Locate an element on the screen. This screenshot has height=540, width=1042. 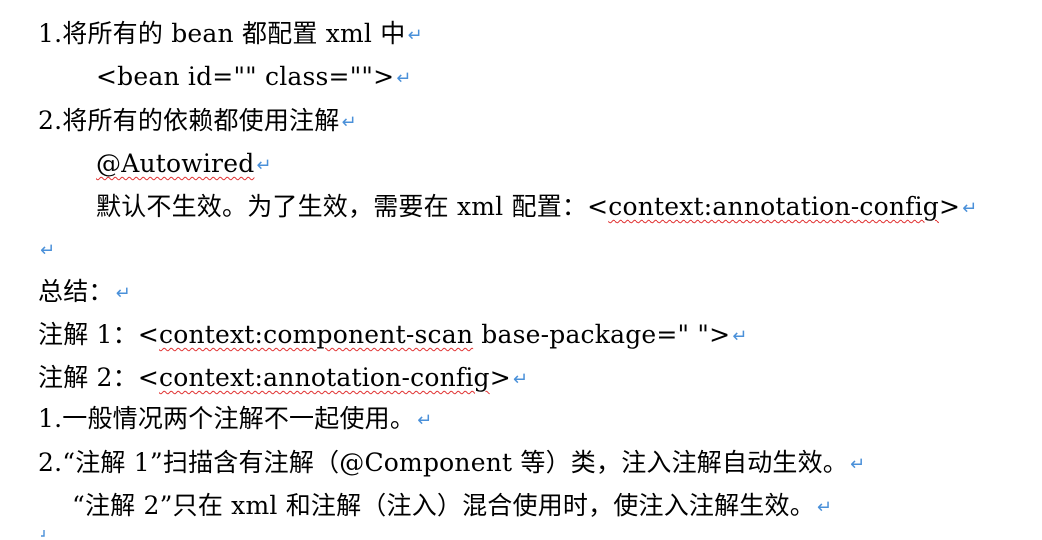
paragraph-text-prefix: 默认不生效。为了生效，需要在 xml 配置：< is located at coordinates (352, 206).